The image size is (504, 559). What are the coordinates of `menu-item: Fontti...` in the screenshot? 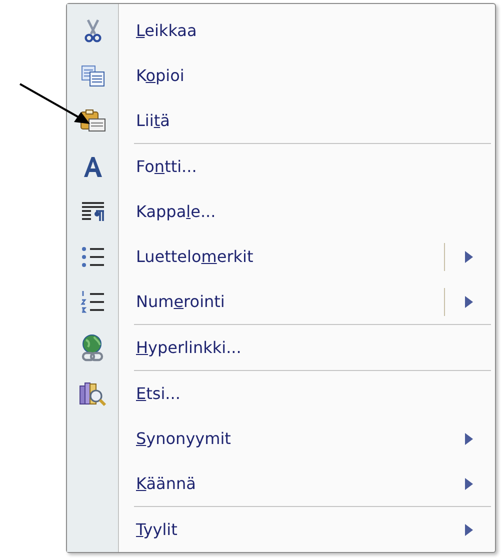 It's located at (307, 166).